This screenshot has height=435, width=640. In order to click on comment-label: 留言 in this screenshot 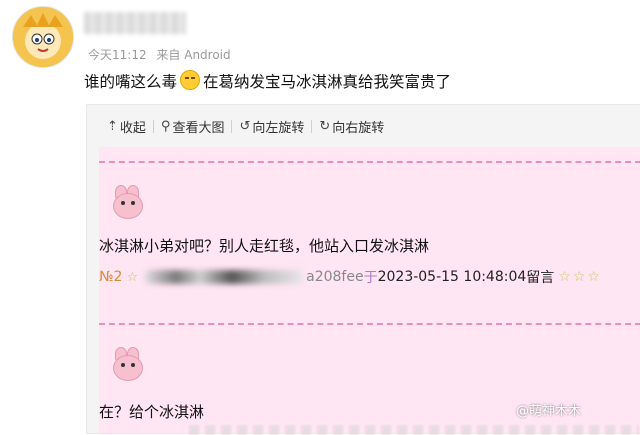, I will do `click(540, 278)`.